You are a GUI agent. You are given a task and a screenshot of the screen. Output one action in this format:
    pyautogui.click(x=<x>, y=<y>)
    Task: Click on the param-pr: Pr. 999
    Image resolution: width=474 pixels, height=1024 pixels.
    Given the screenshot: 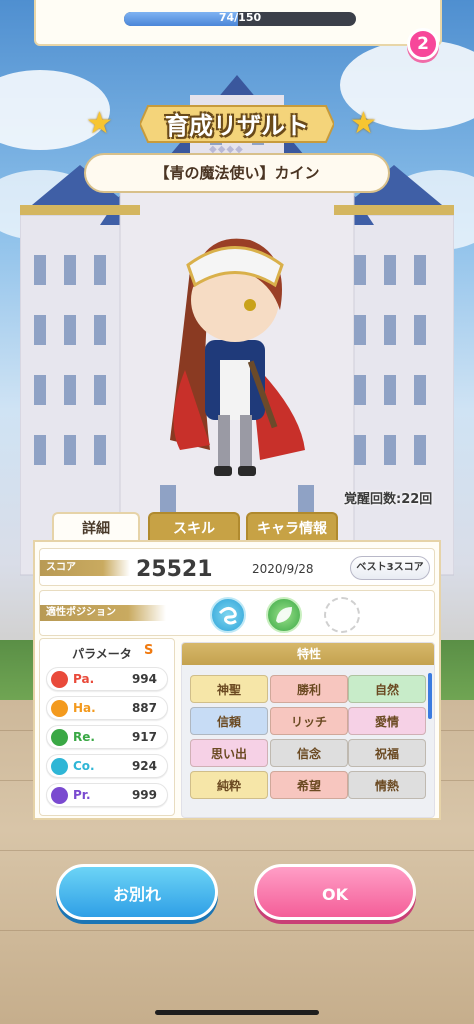 What is the action you would take?
    pyautogui.click(x=107, y=795)
    